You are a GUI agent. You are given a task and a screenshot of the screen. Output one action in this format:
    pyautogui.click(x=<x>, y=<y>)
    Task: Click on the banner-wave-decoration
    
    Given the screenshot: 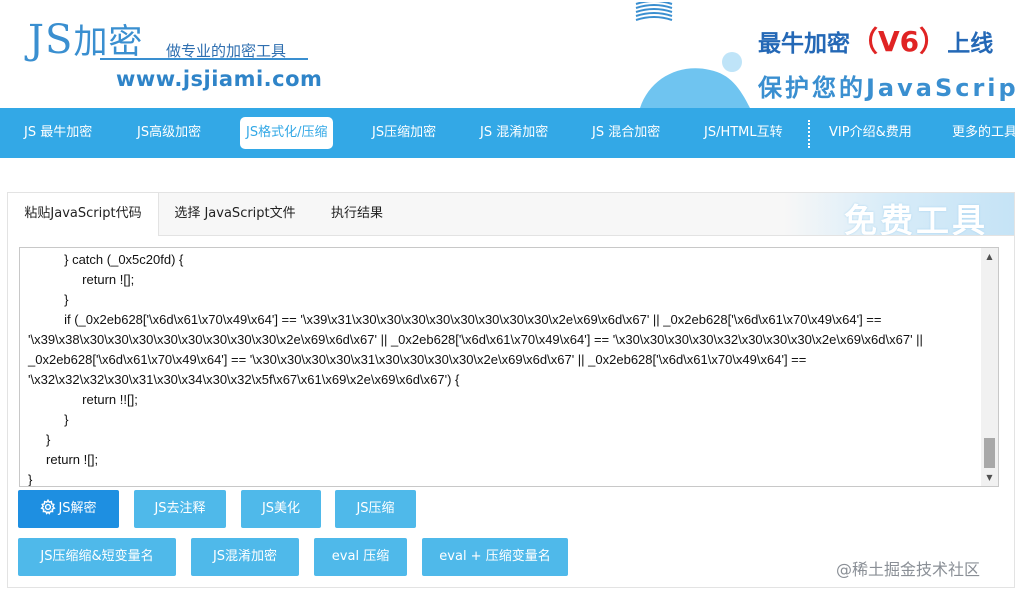 What is the action you would take?
    pyautogui.click(x=695, y=80)
    